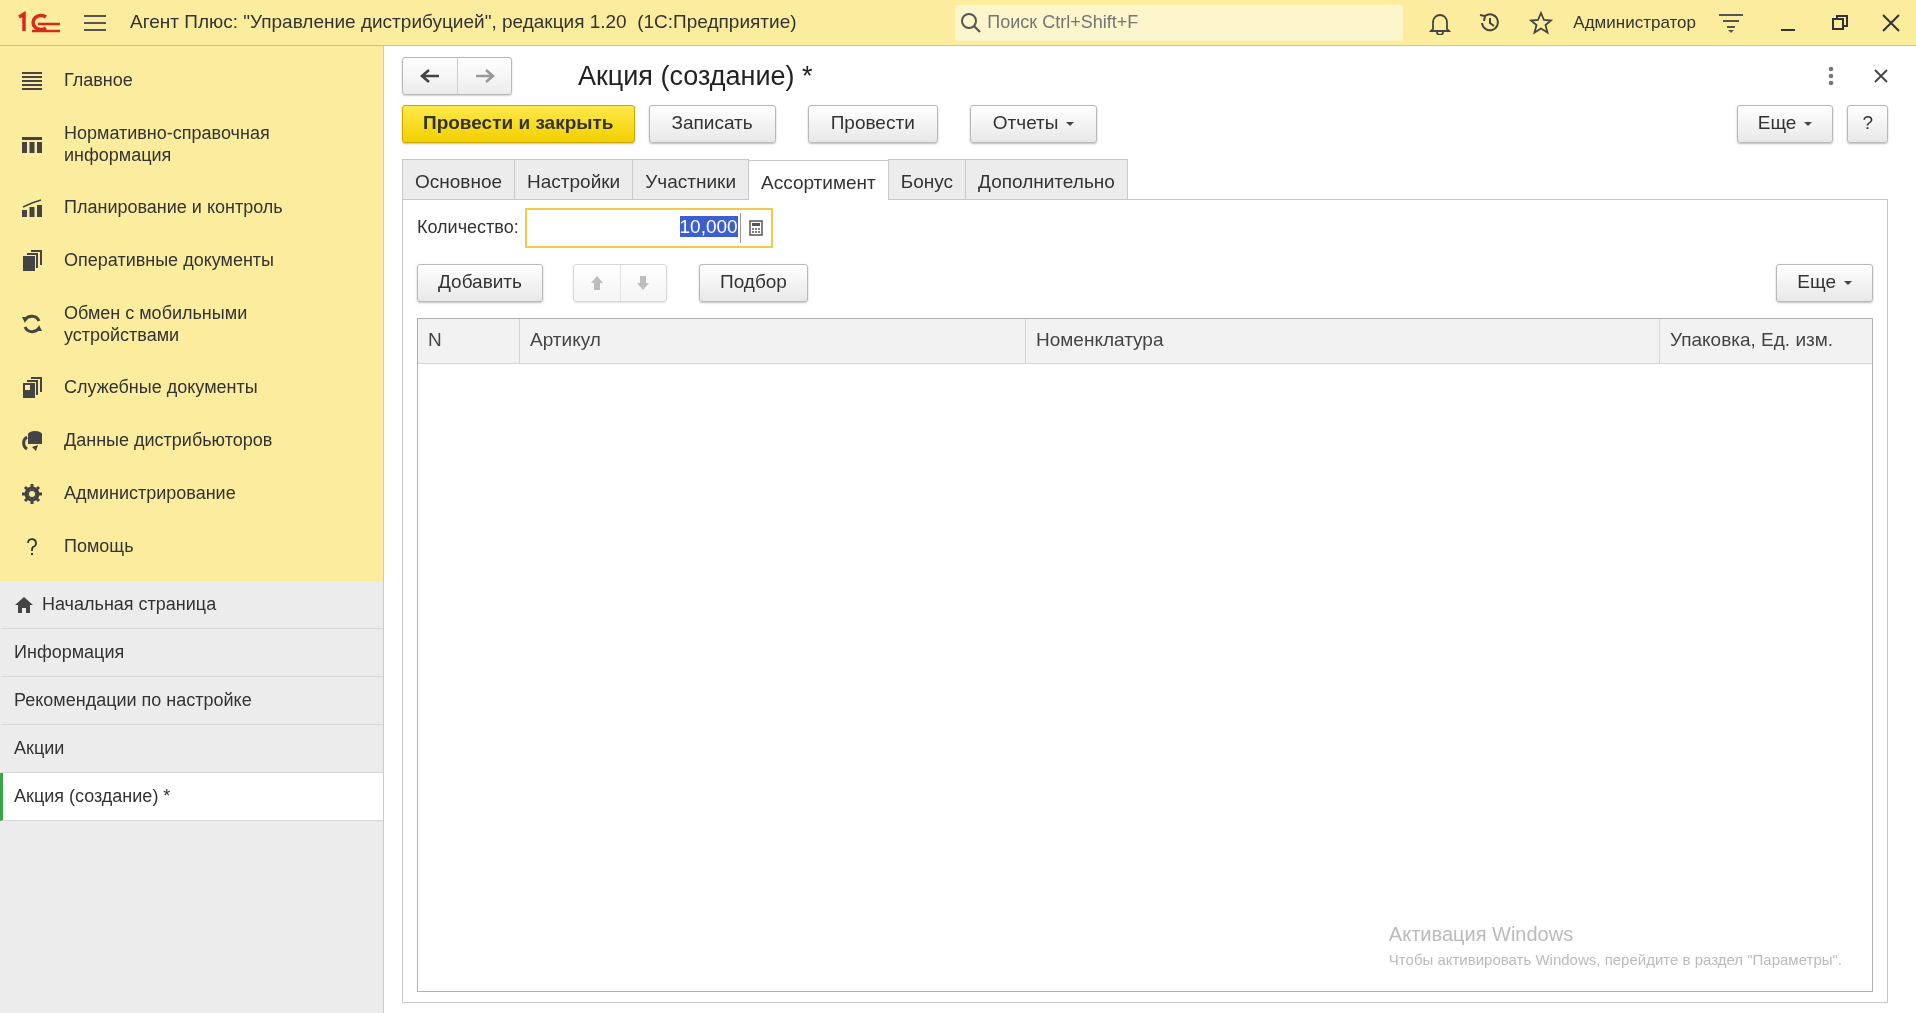 This screenshot has height=1013, width=1916. I want to click on filter-menu-icon, so click(1731, 22).